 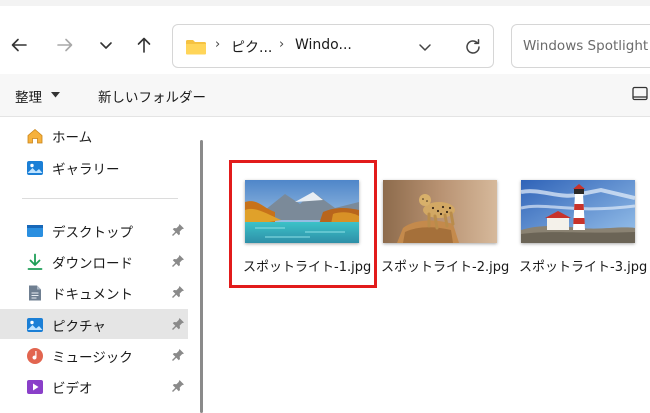 I want to click on sidebar-item-downloads: ダウンロード, so click(x=94, y=261).